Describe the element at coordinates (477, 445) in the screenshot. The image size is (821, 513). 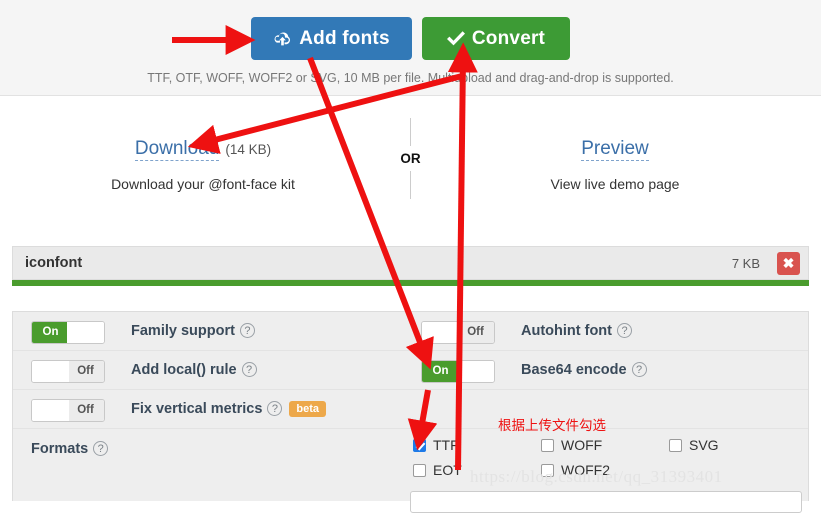
I see `format-option-ttf: TTF` at that location.